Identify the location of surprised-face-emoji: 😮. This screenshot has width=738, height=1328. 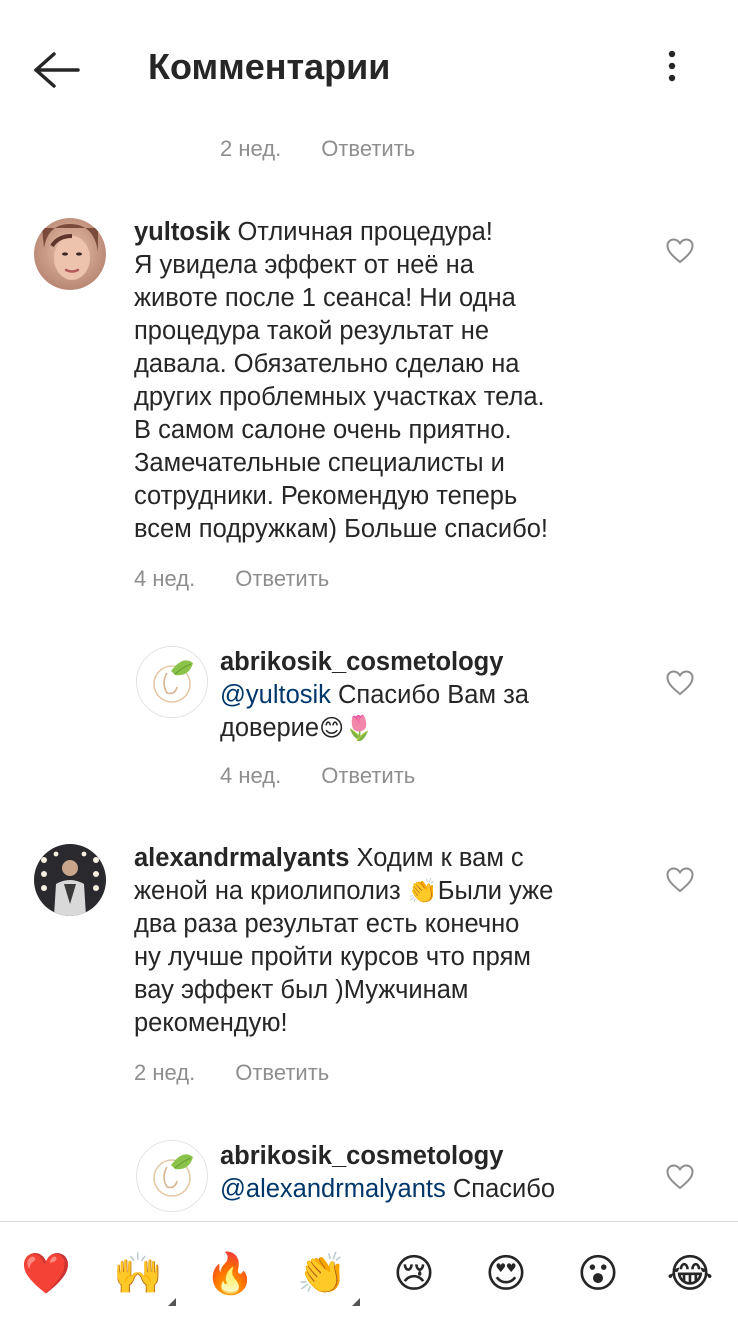
(598, 1274).